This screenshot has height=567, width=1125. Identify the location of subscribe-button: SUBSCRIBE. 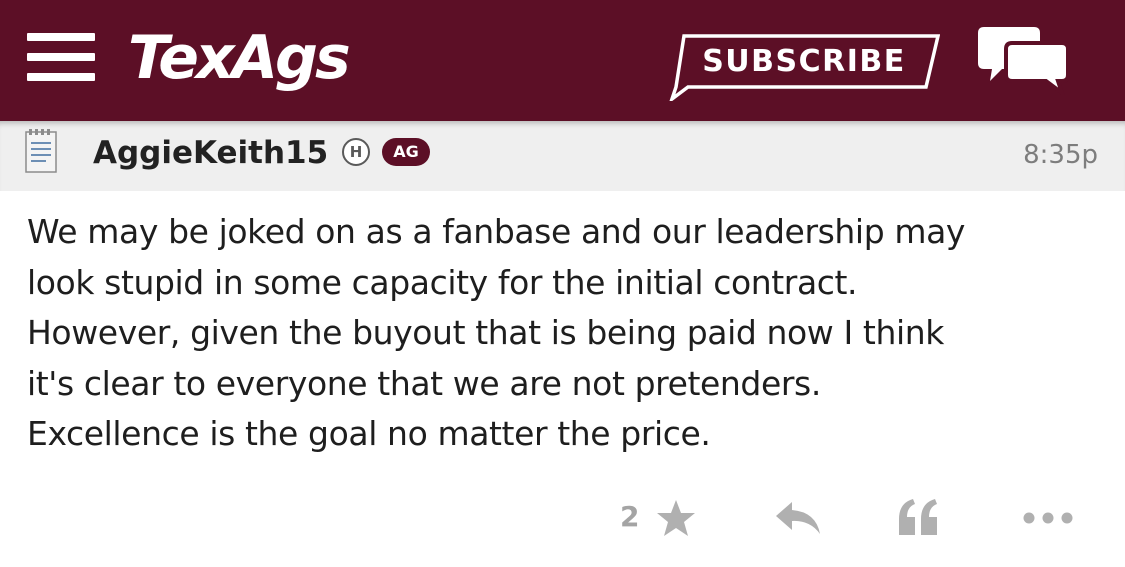
(804, 67).